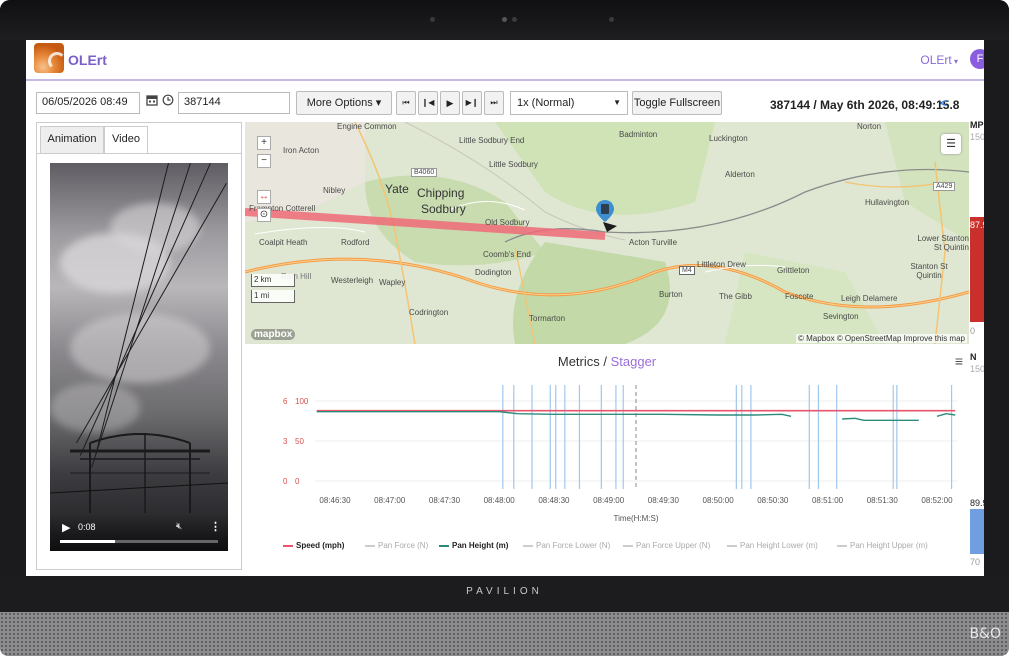 This screenshot has height=656, width=1009. What do you see at coordinates (50, 58) in the screenshot?
I see `olert-logo` at bounding box center [50, 58].